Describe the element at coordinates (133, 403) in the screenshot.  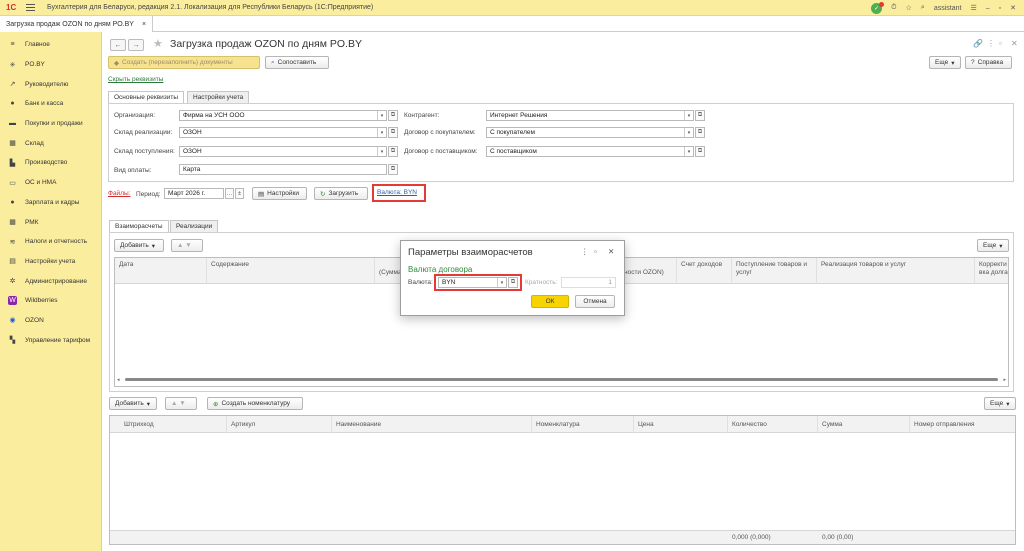
I see `add-button-2: Добавить ▾` at that location.